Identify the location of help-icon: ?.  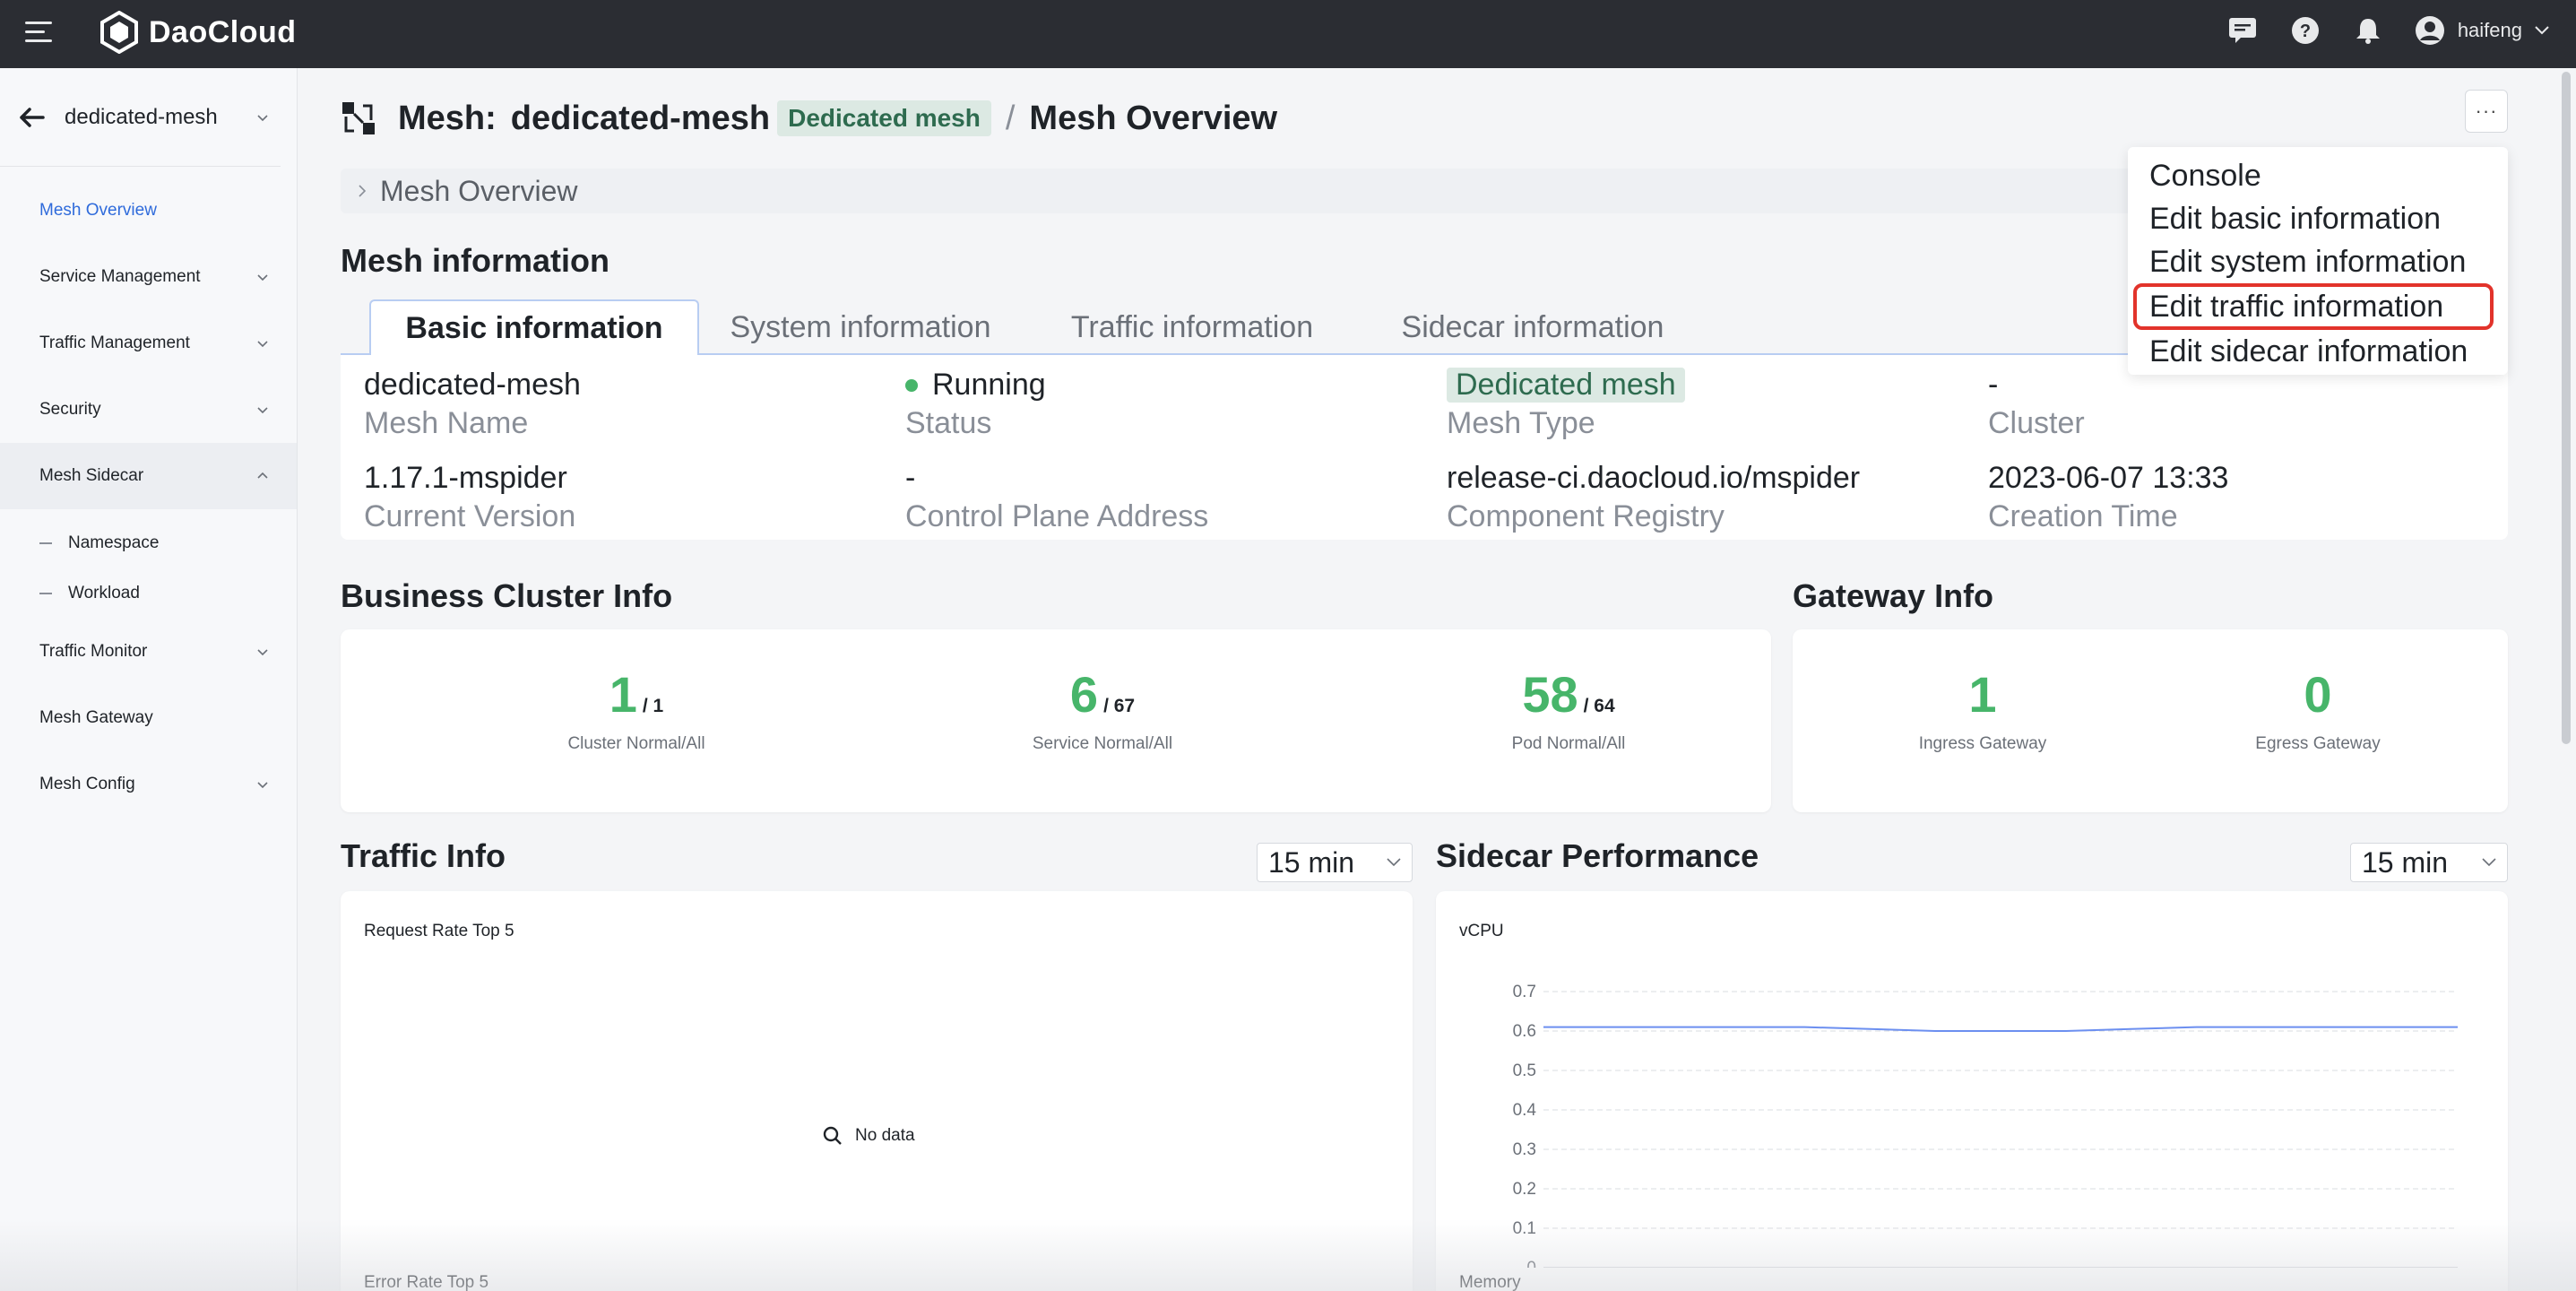
(2305, 31).